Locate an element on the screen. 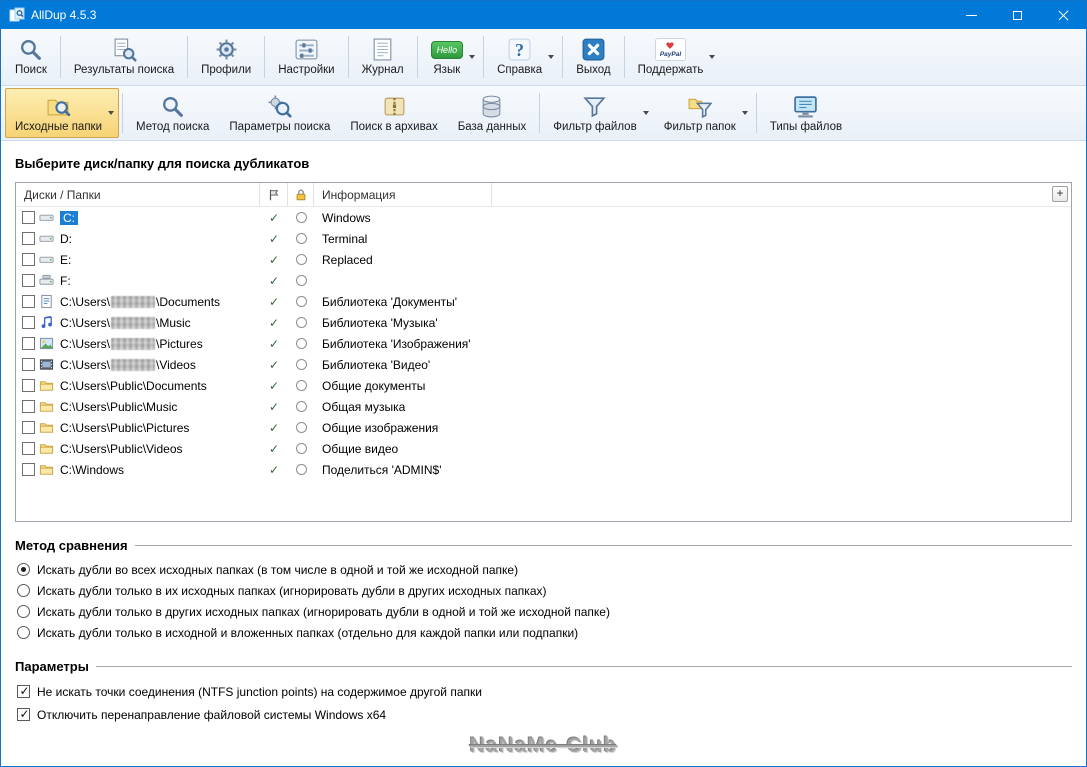 The height and width of the screenshot is (767, 1087). minimize-button is located at coordinates (971, 15).